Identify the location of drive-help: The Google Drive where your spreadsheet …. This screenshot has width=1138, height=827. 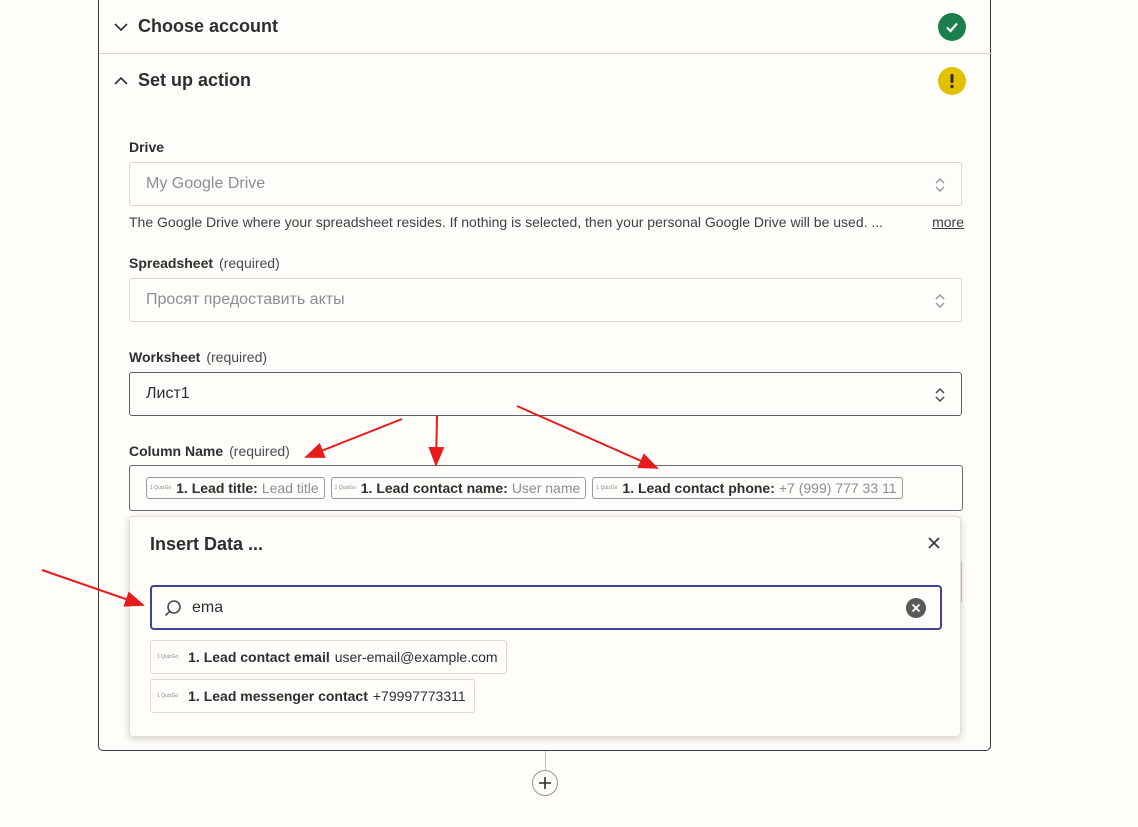
(546, 222).